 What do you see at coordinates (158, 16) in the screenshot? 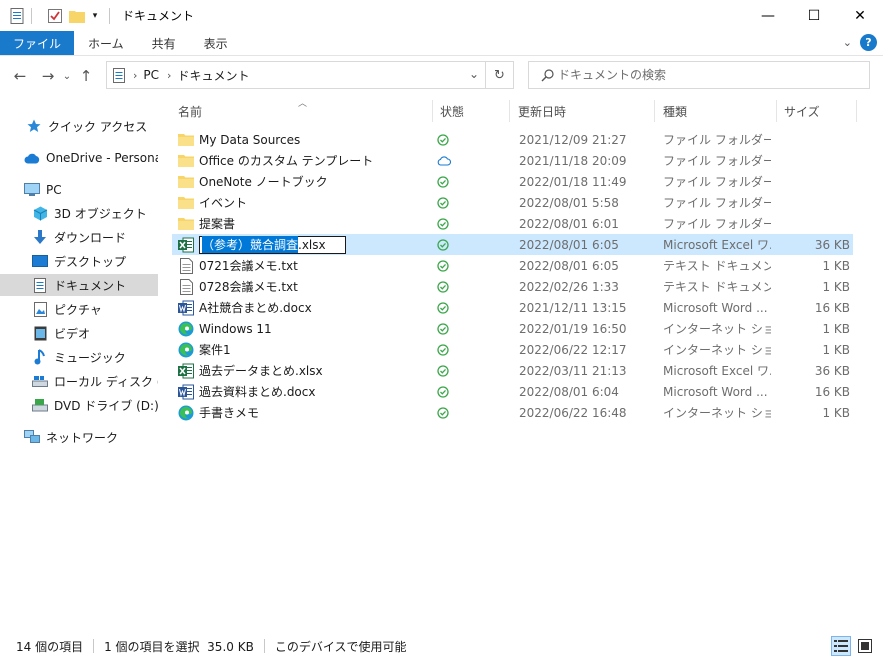
I see `window-title: ドキュメント` at bounding box center [158, 16].